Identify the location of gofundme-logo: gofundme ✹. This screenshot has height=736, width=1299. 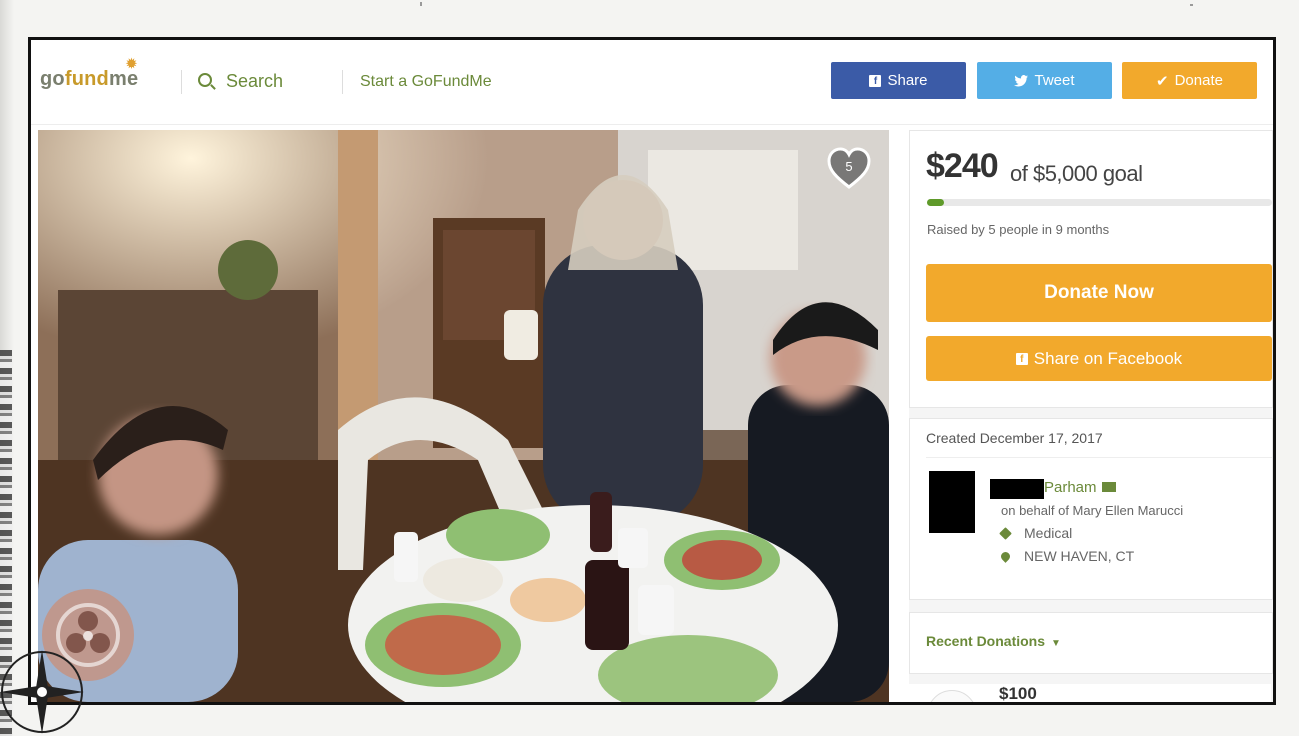
(89, 73).